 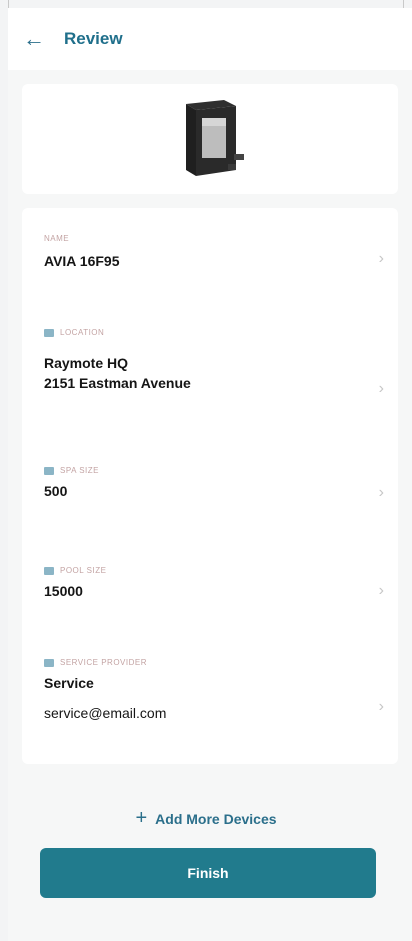 I want to click on service-provider-label: SERVICE PROVIDER, so click(x=201, y=655).